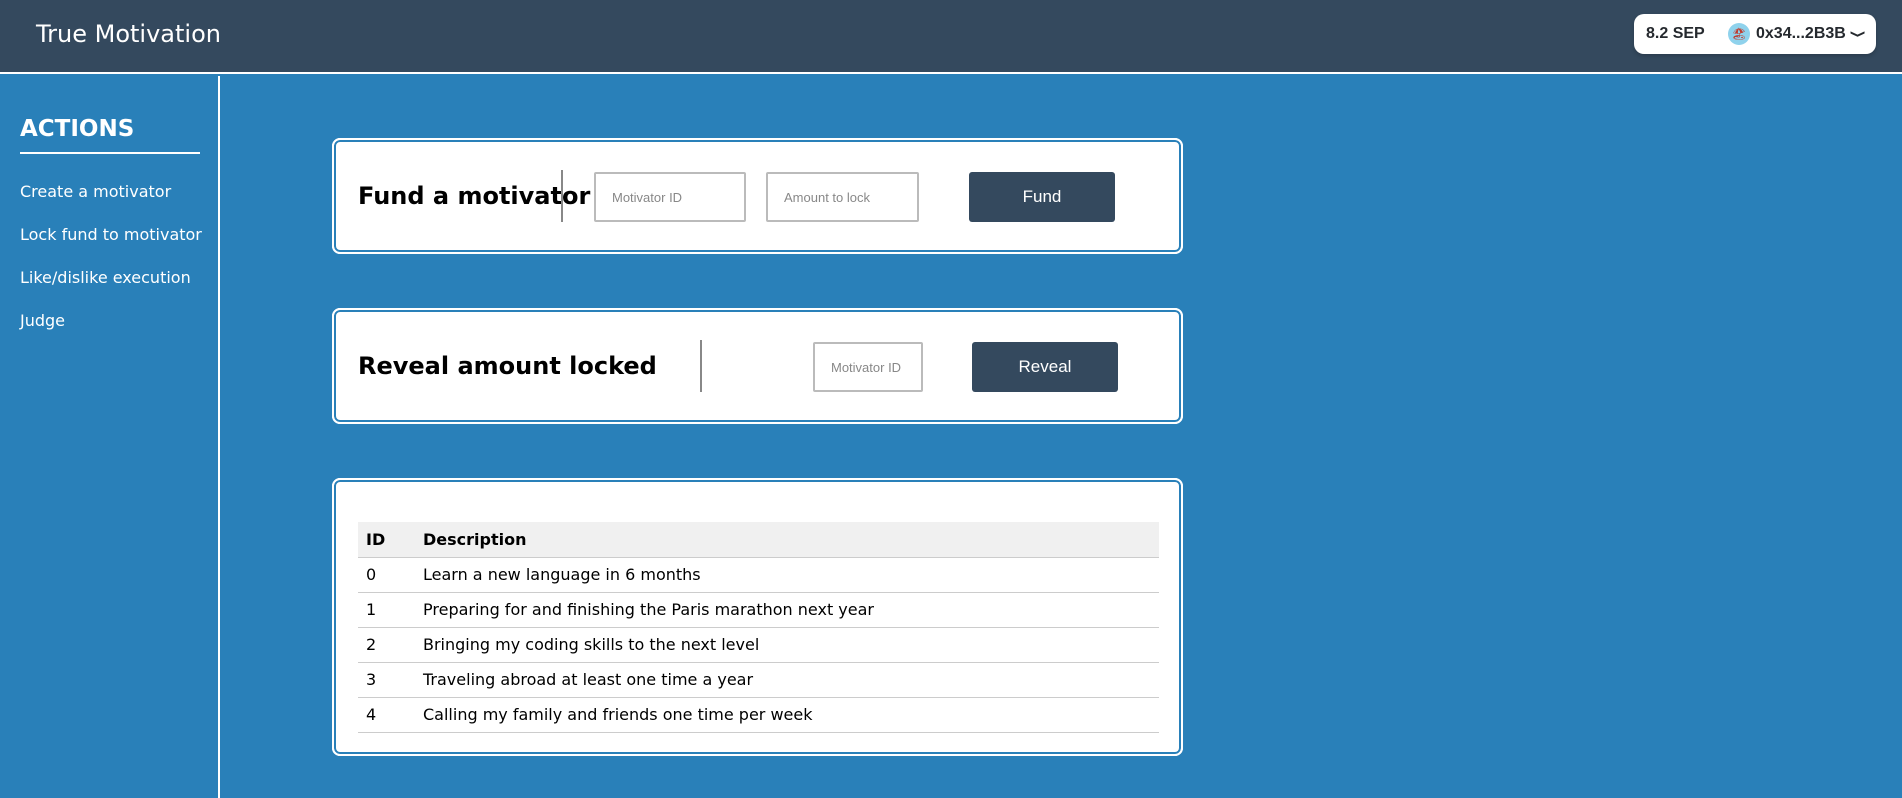 This screenshot has height=798, width=1902. Describe the element at coordinates (842, 197) in the screenshot. I see `amount-to-lock-input` at that location.